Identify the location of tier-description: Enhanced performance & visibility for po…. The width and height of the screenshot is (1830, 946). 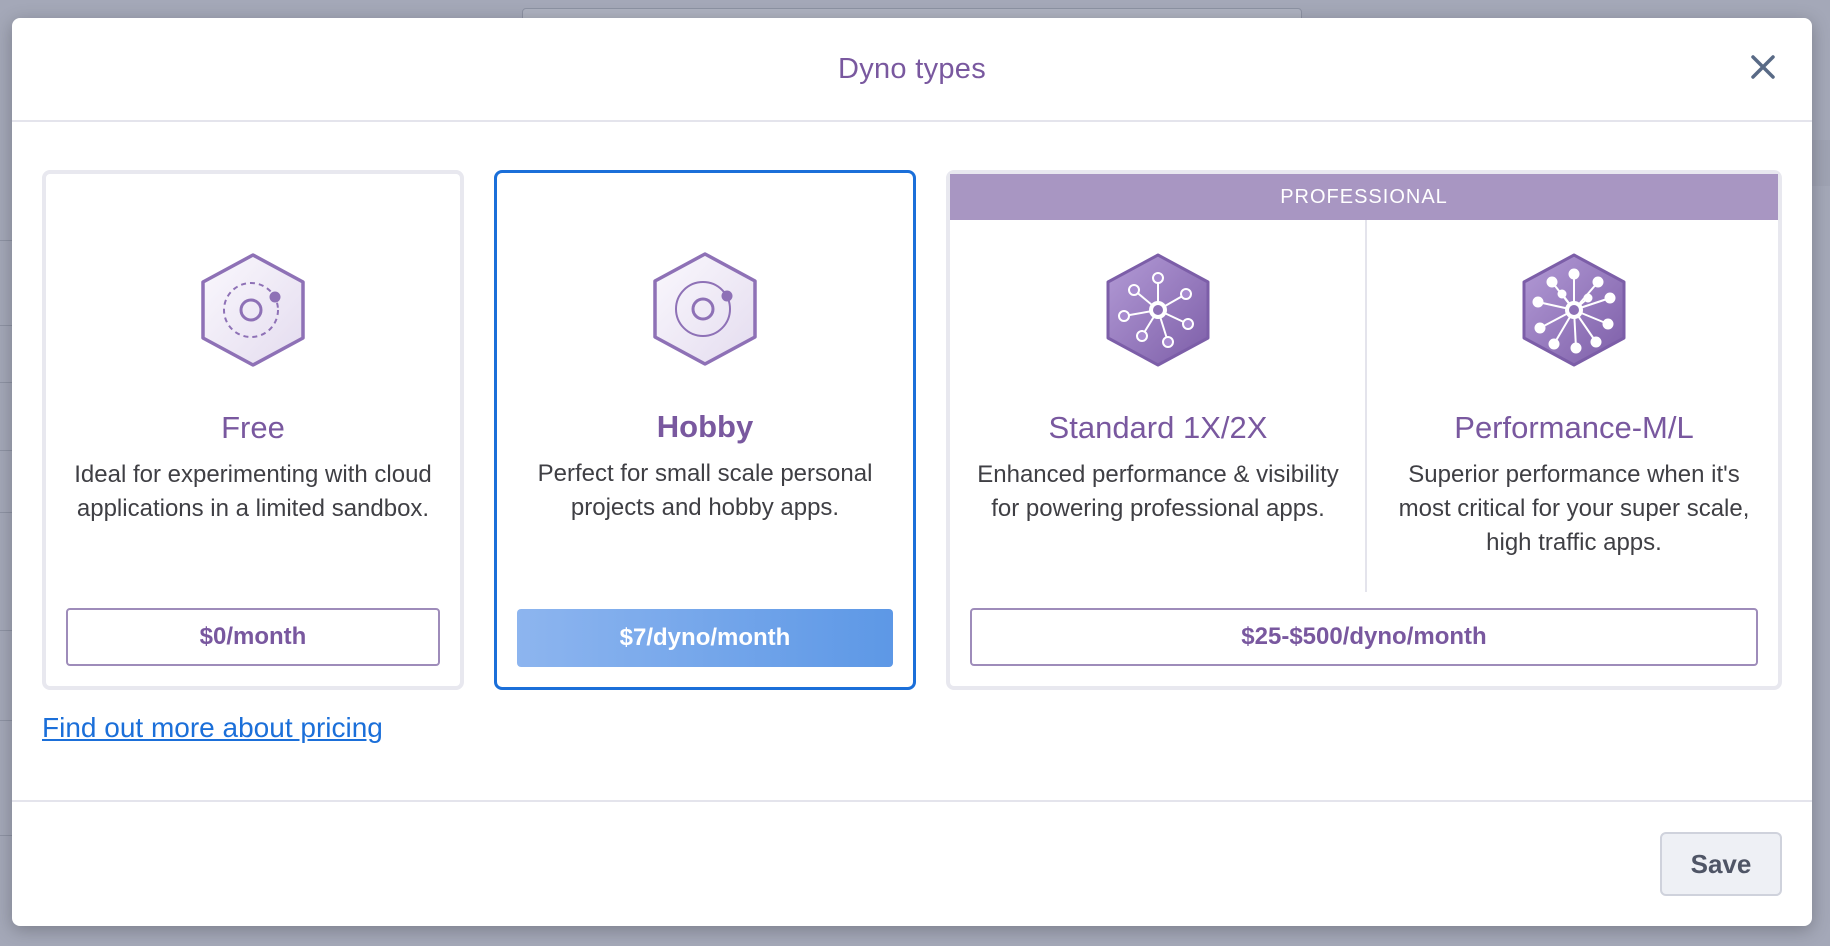
(1158, 491).